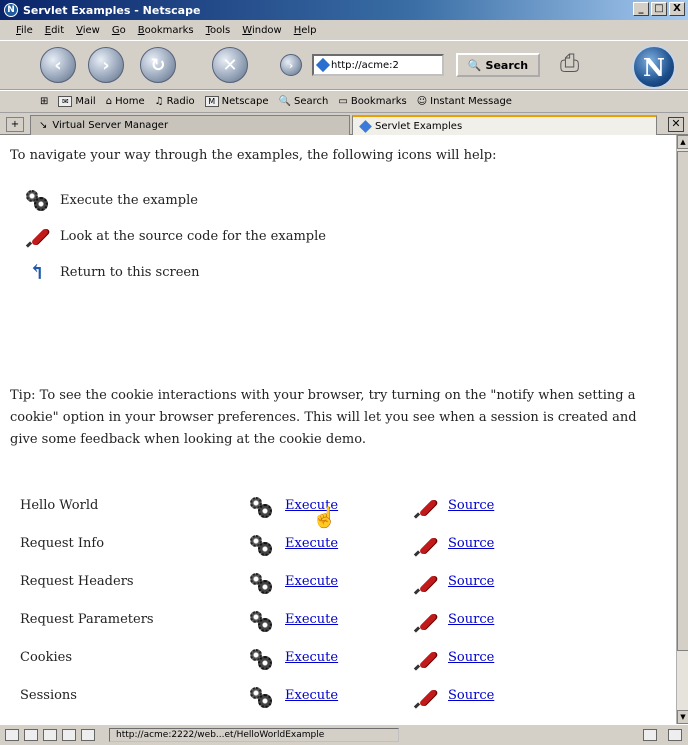 Image resolution: width=688 pixels, height=745 pixels. I want to click on tab-virtual-server-manager: ↘ Virtual Server Manager, so click(190, 125).